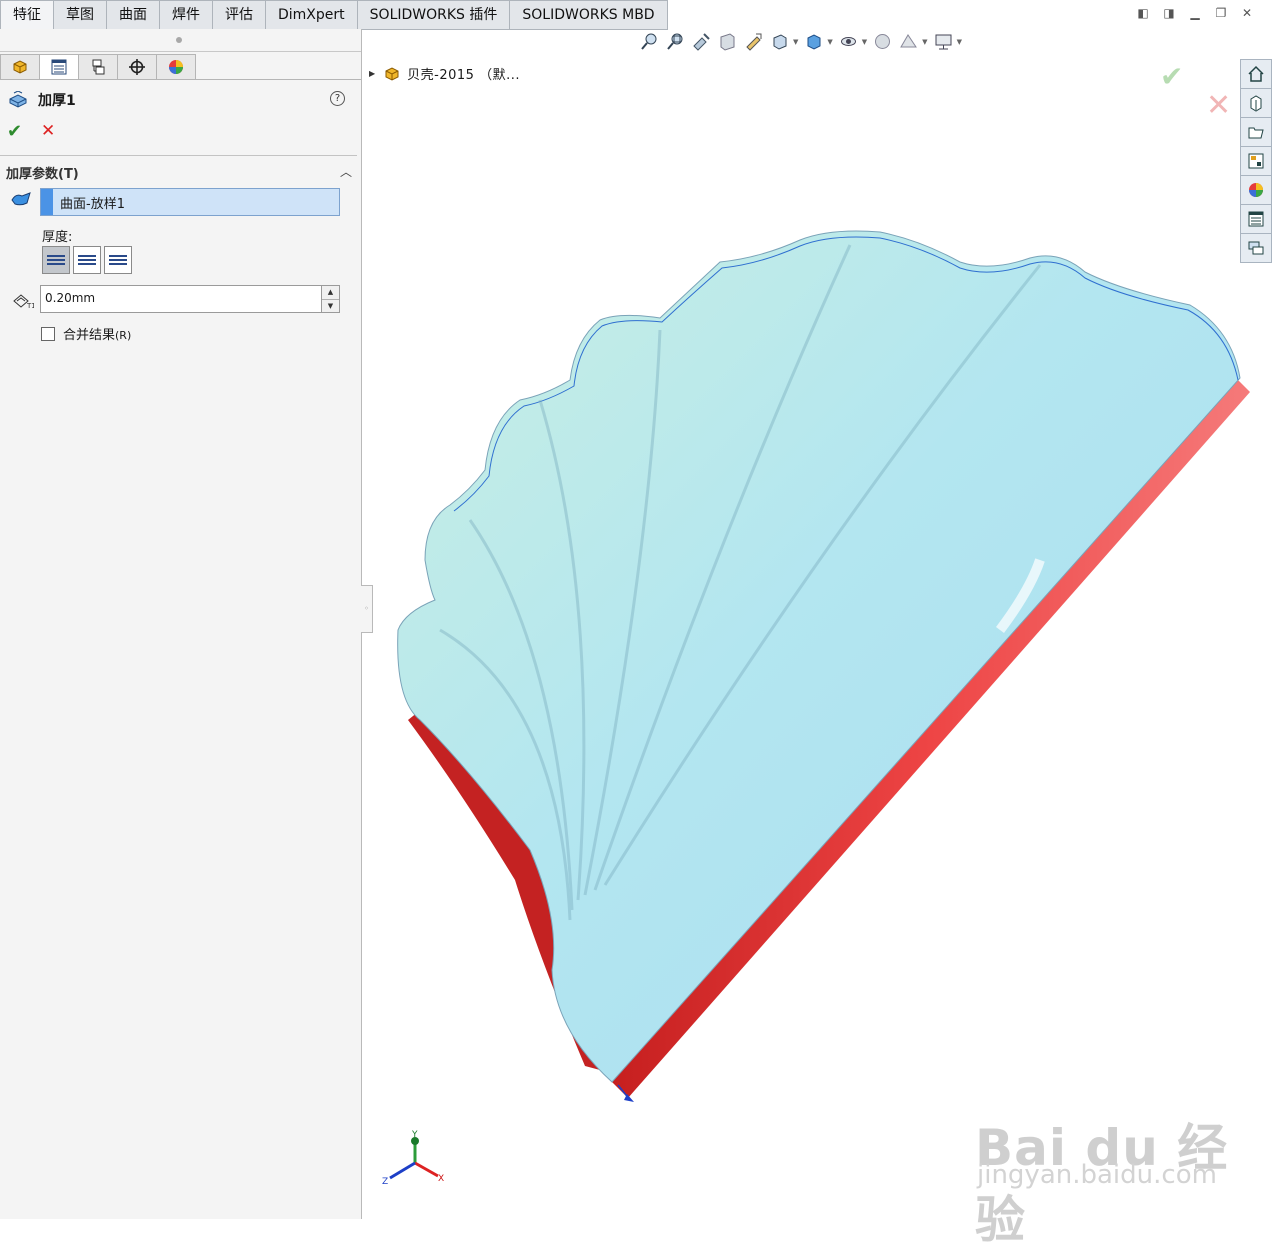 The height and width of the screenshot is (1252, 1272). Describe the element at coordinates (1247, 13) in the screenshot. I see `close-icon: ✕` at that location.